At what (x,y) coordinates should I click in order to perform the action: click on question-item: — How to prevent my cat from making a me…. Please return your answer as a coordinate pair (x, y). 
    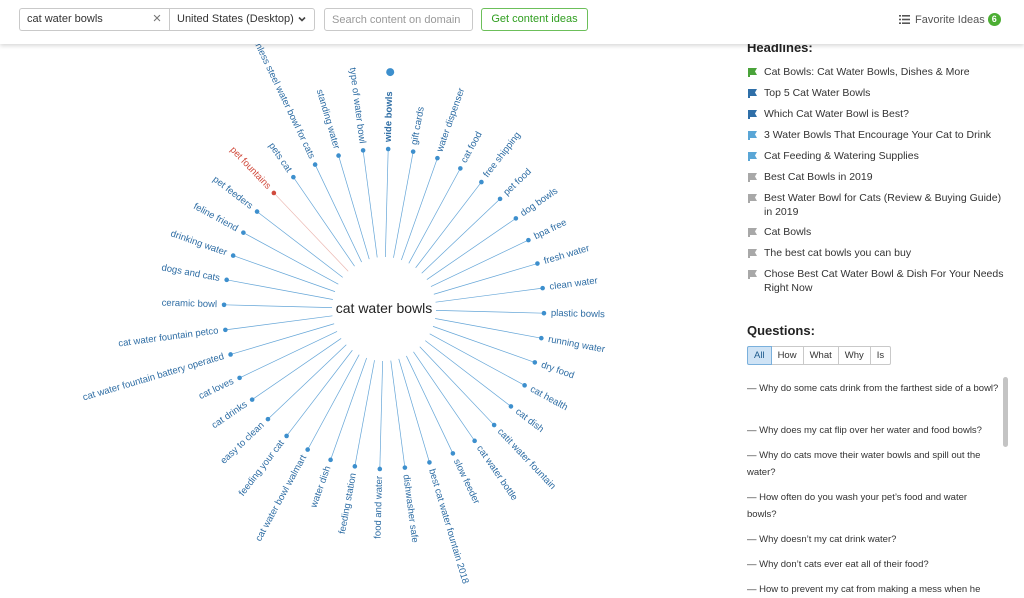
    Looking at the image, I should click on (873, 589).